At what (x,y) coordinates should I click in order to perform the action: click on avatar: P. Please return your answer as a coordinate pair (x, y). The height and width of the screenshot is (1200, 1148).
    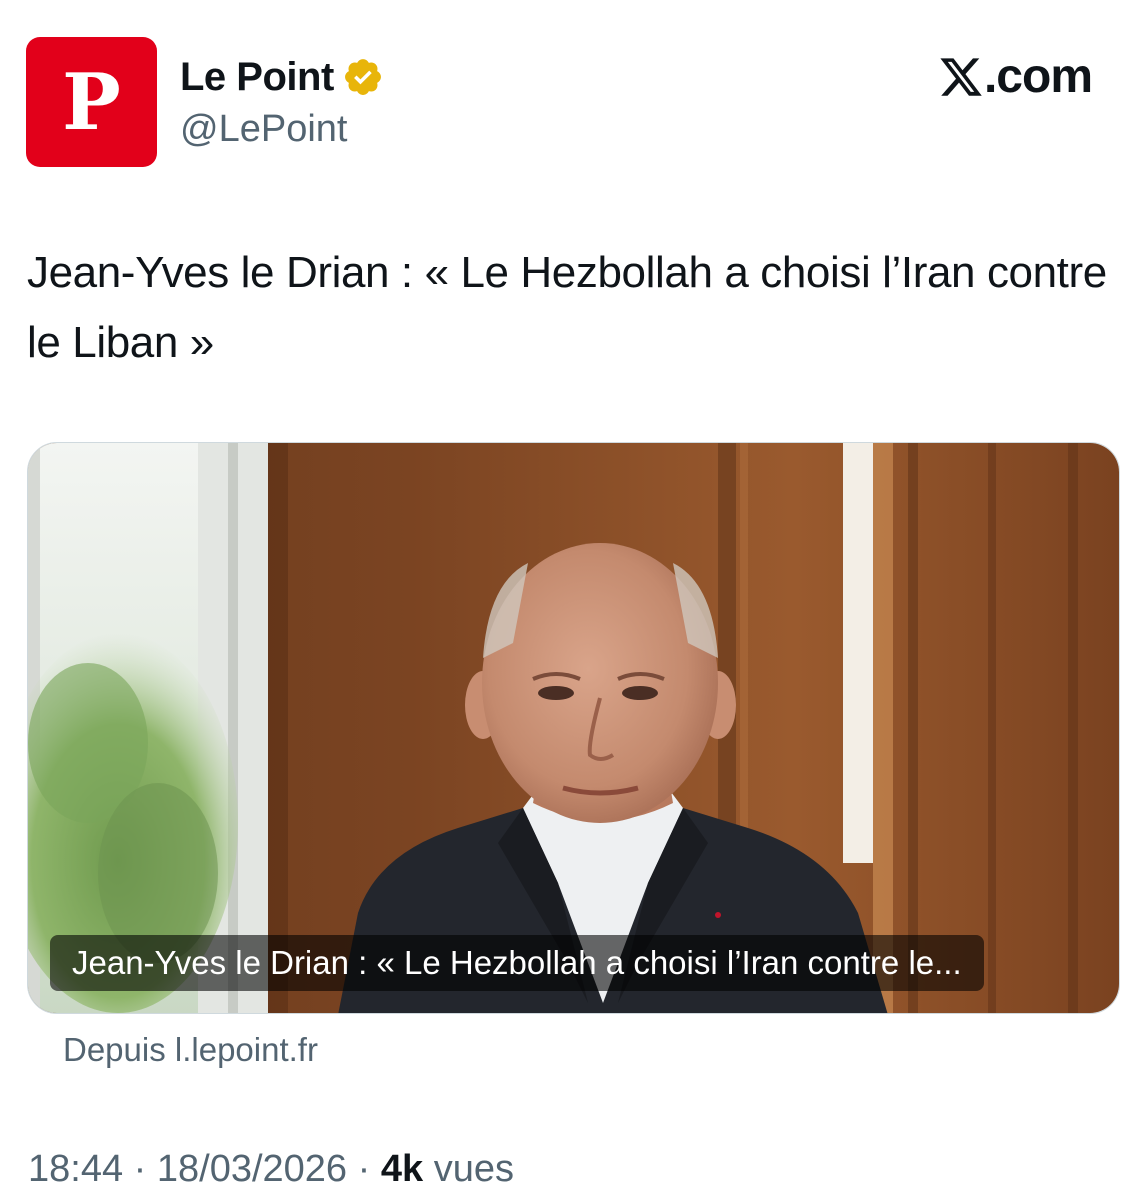
    Looking at the image, I should click on (91, 102).